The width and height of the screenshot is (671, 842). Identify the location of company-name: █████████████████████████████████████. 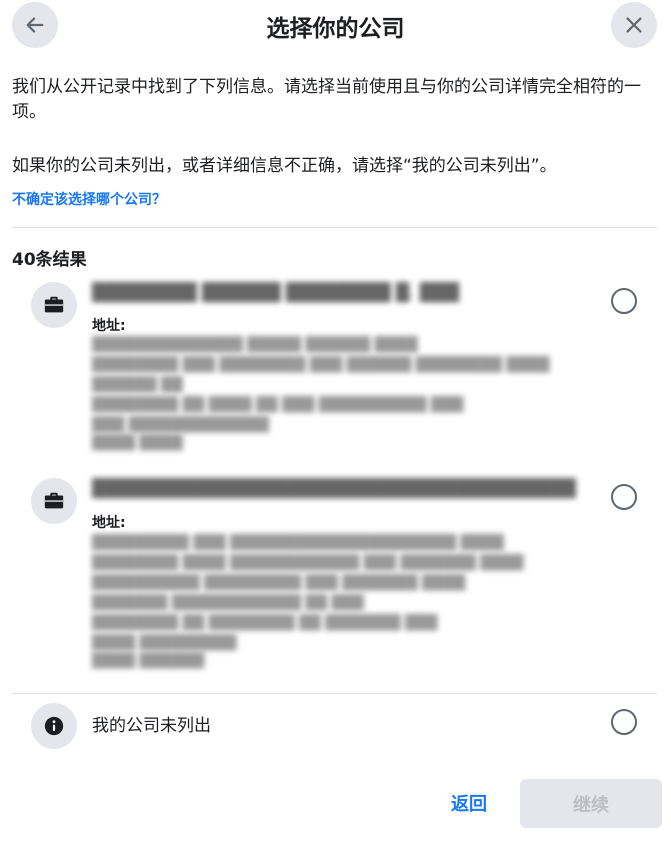
(334, 489).